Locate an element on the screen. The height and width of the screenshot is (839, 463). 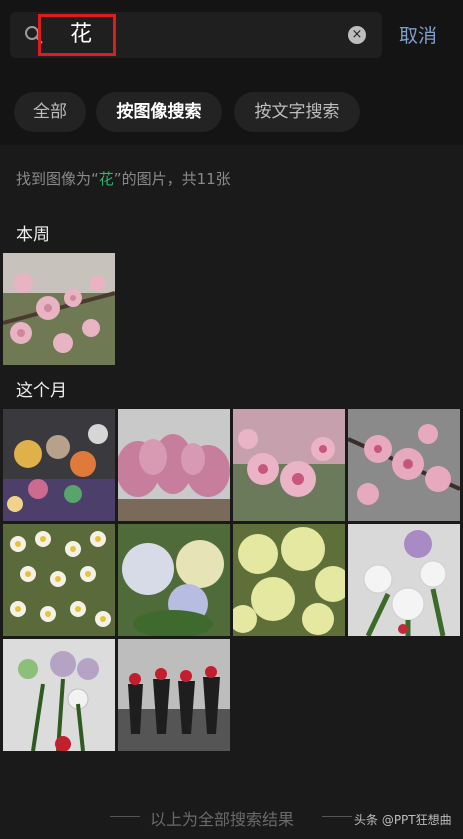
section-this-month: 这个月 is located at coordinates (41, 391).